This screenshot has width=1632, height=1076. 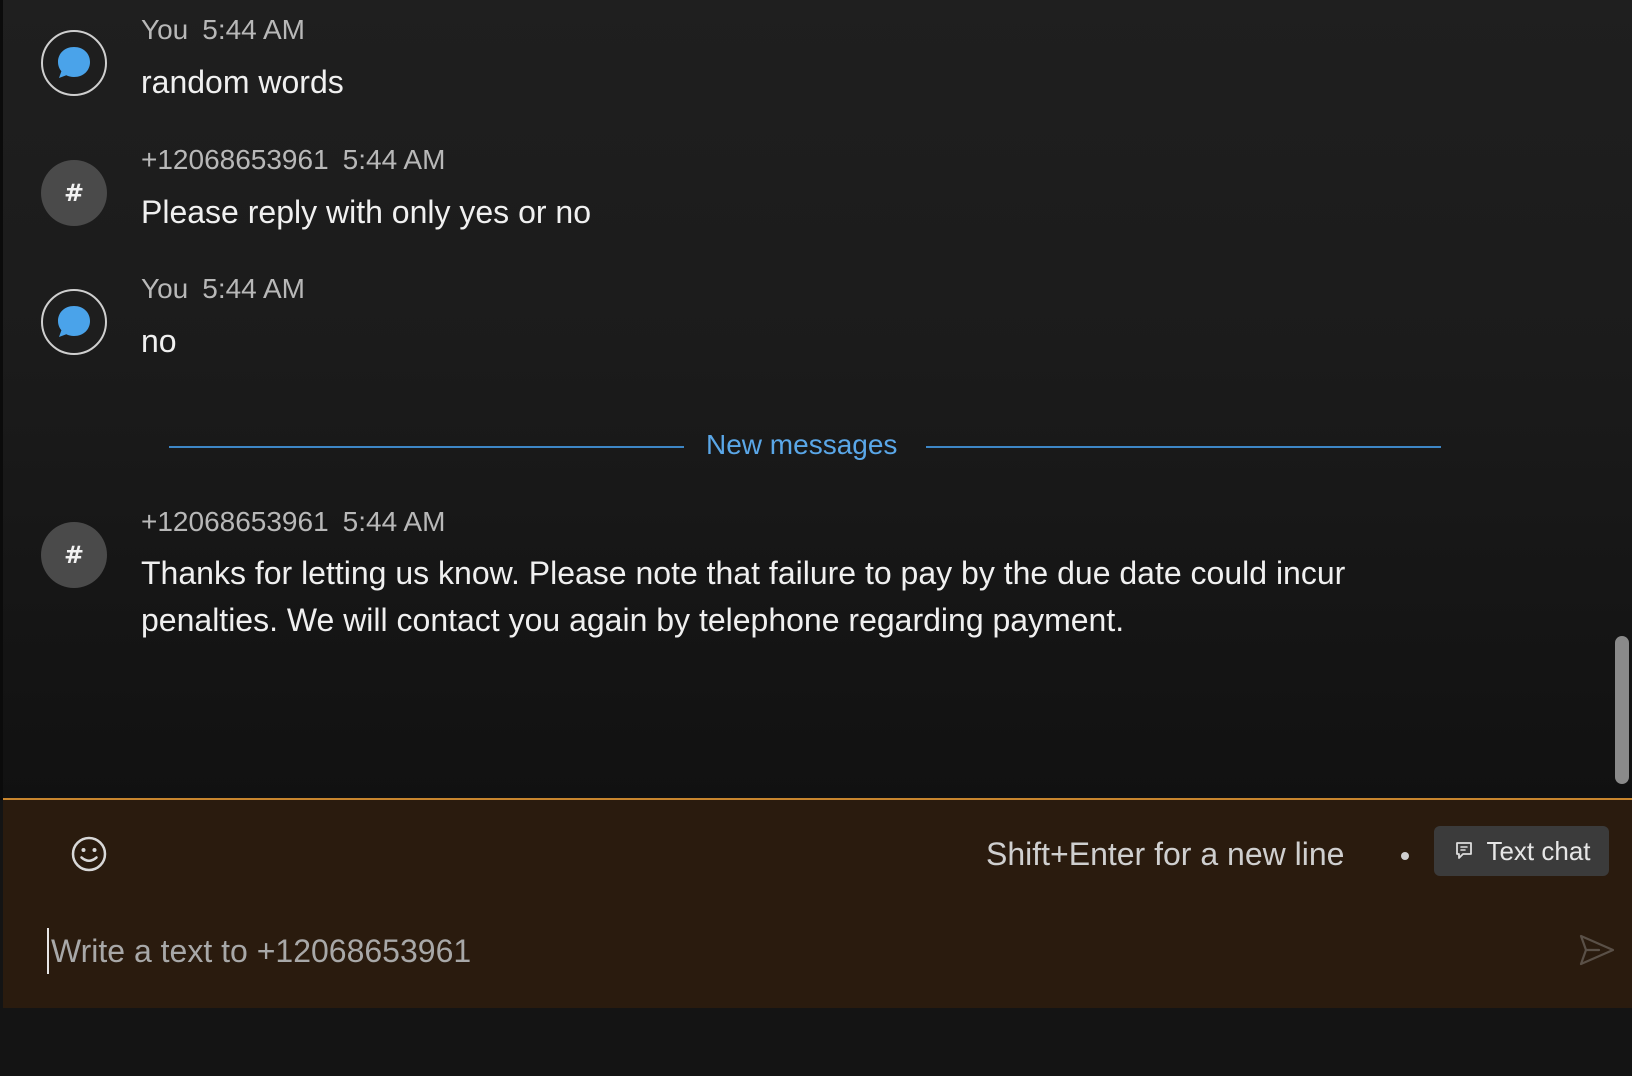 What do you see at coordinates (242, 82) in the screenshot?
I see `message-text: random words` at bounding box center [242, 82].